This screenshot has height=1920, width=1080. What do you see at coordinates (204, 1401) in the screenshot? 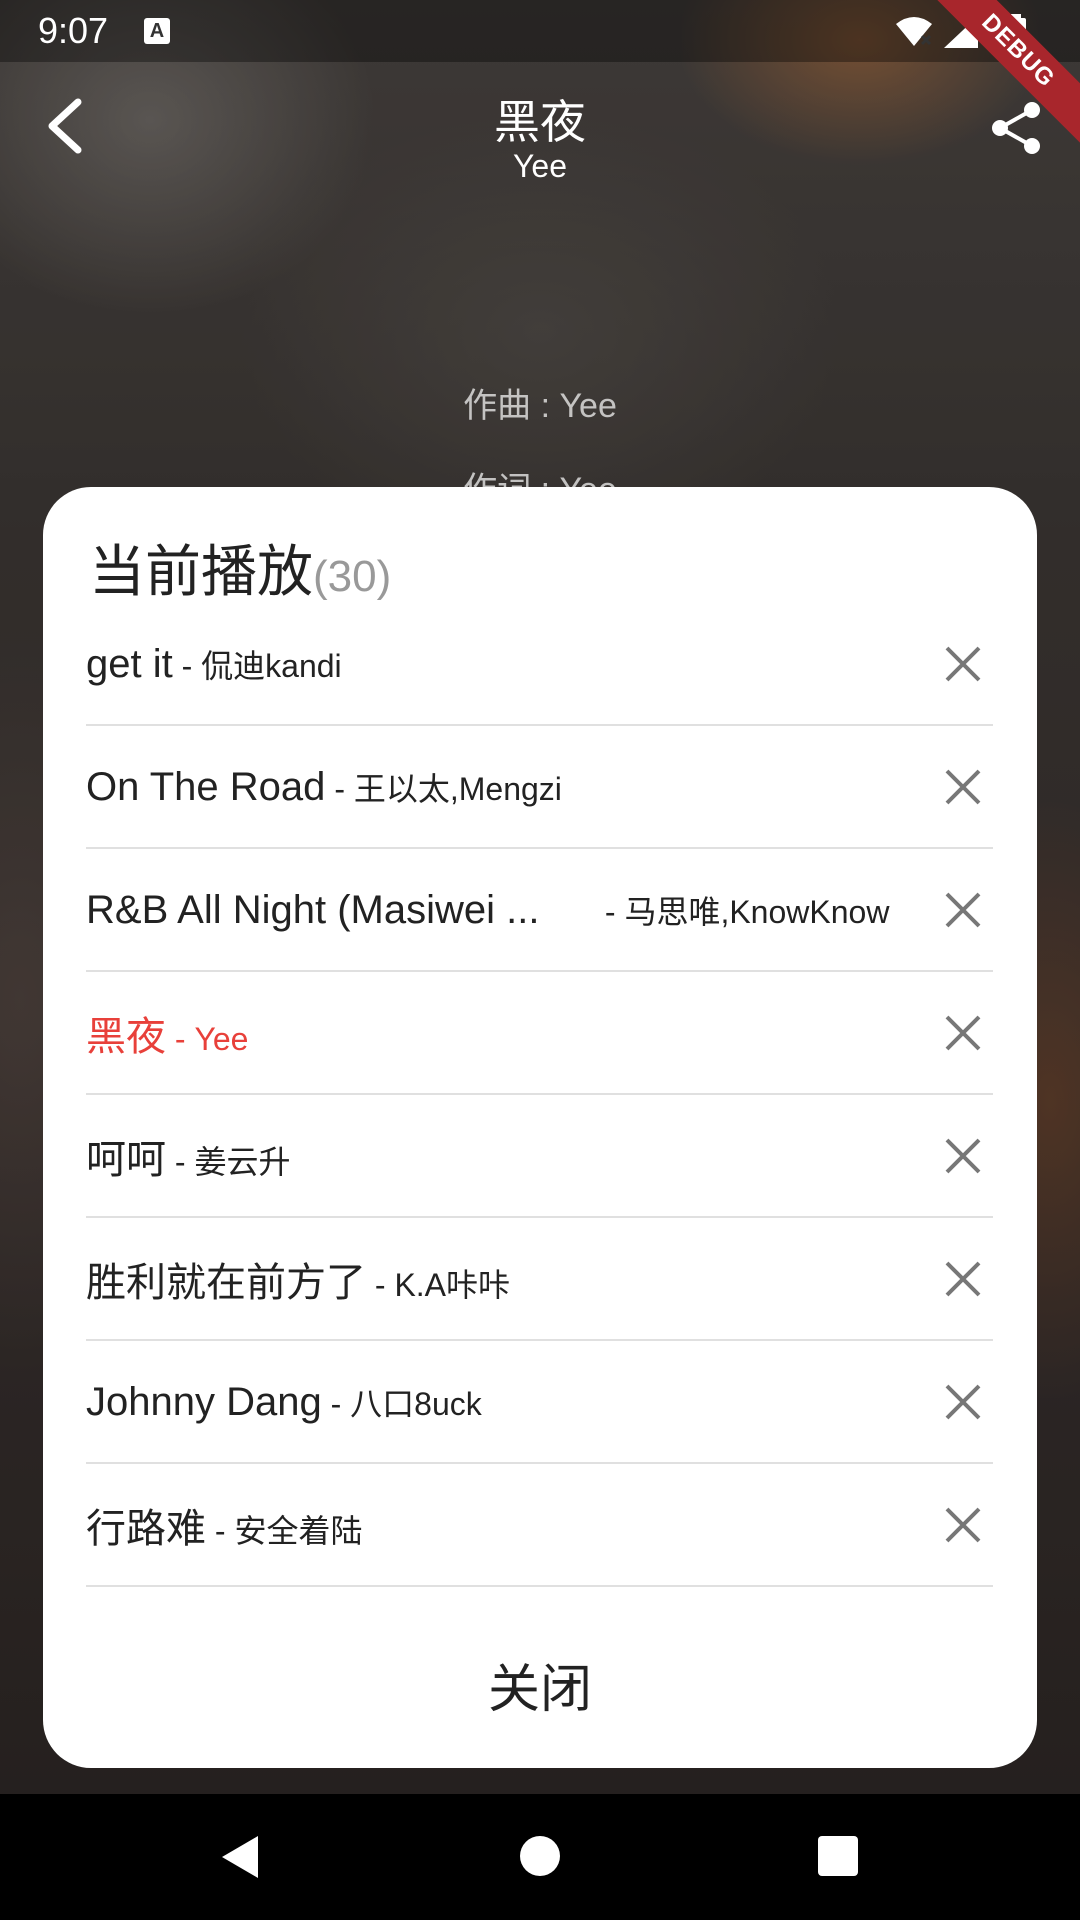
I see `song-name: Johnny Dang` at bounding box center [204, 1401].